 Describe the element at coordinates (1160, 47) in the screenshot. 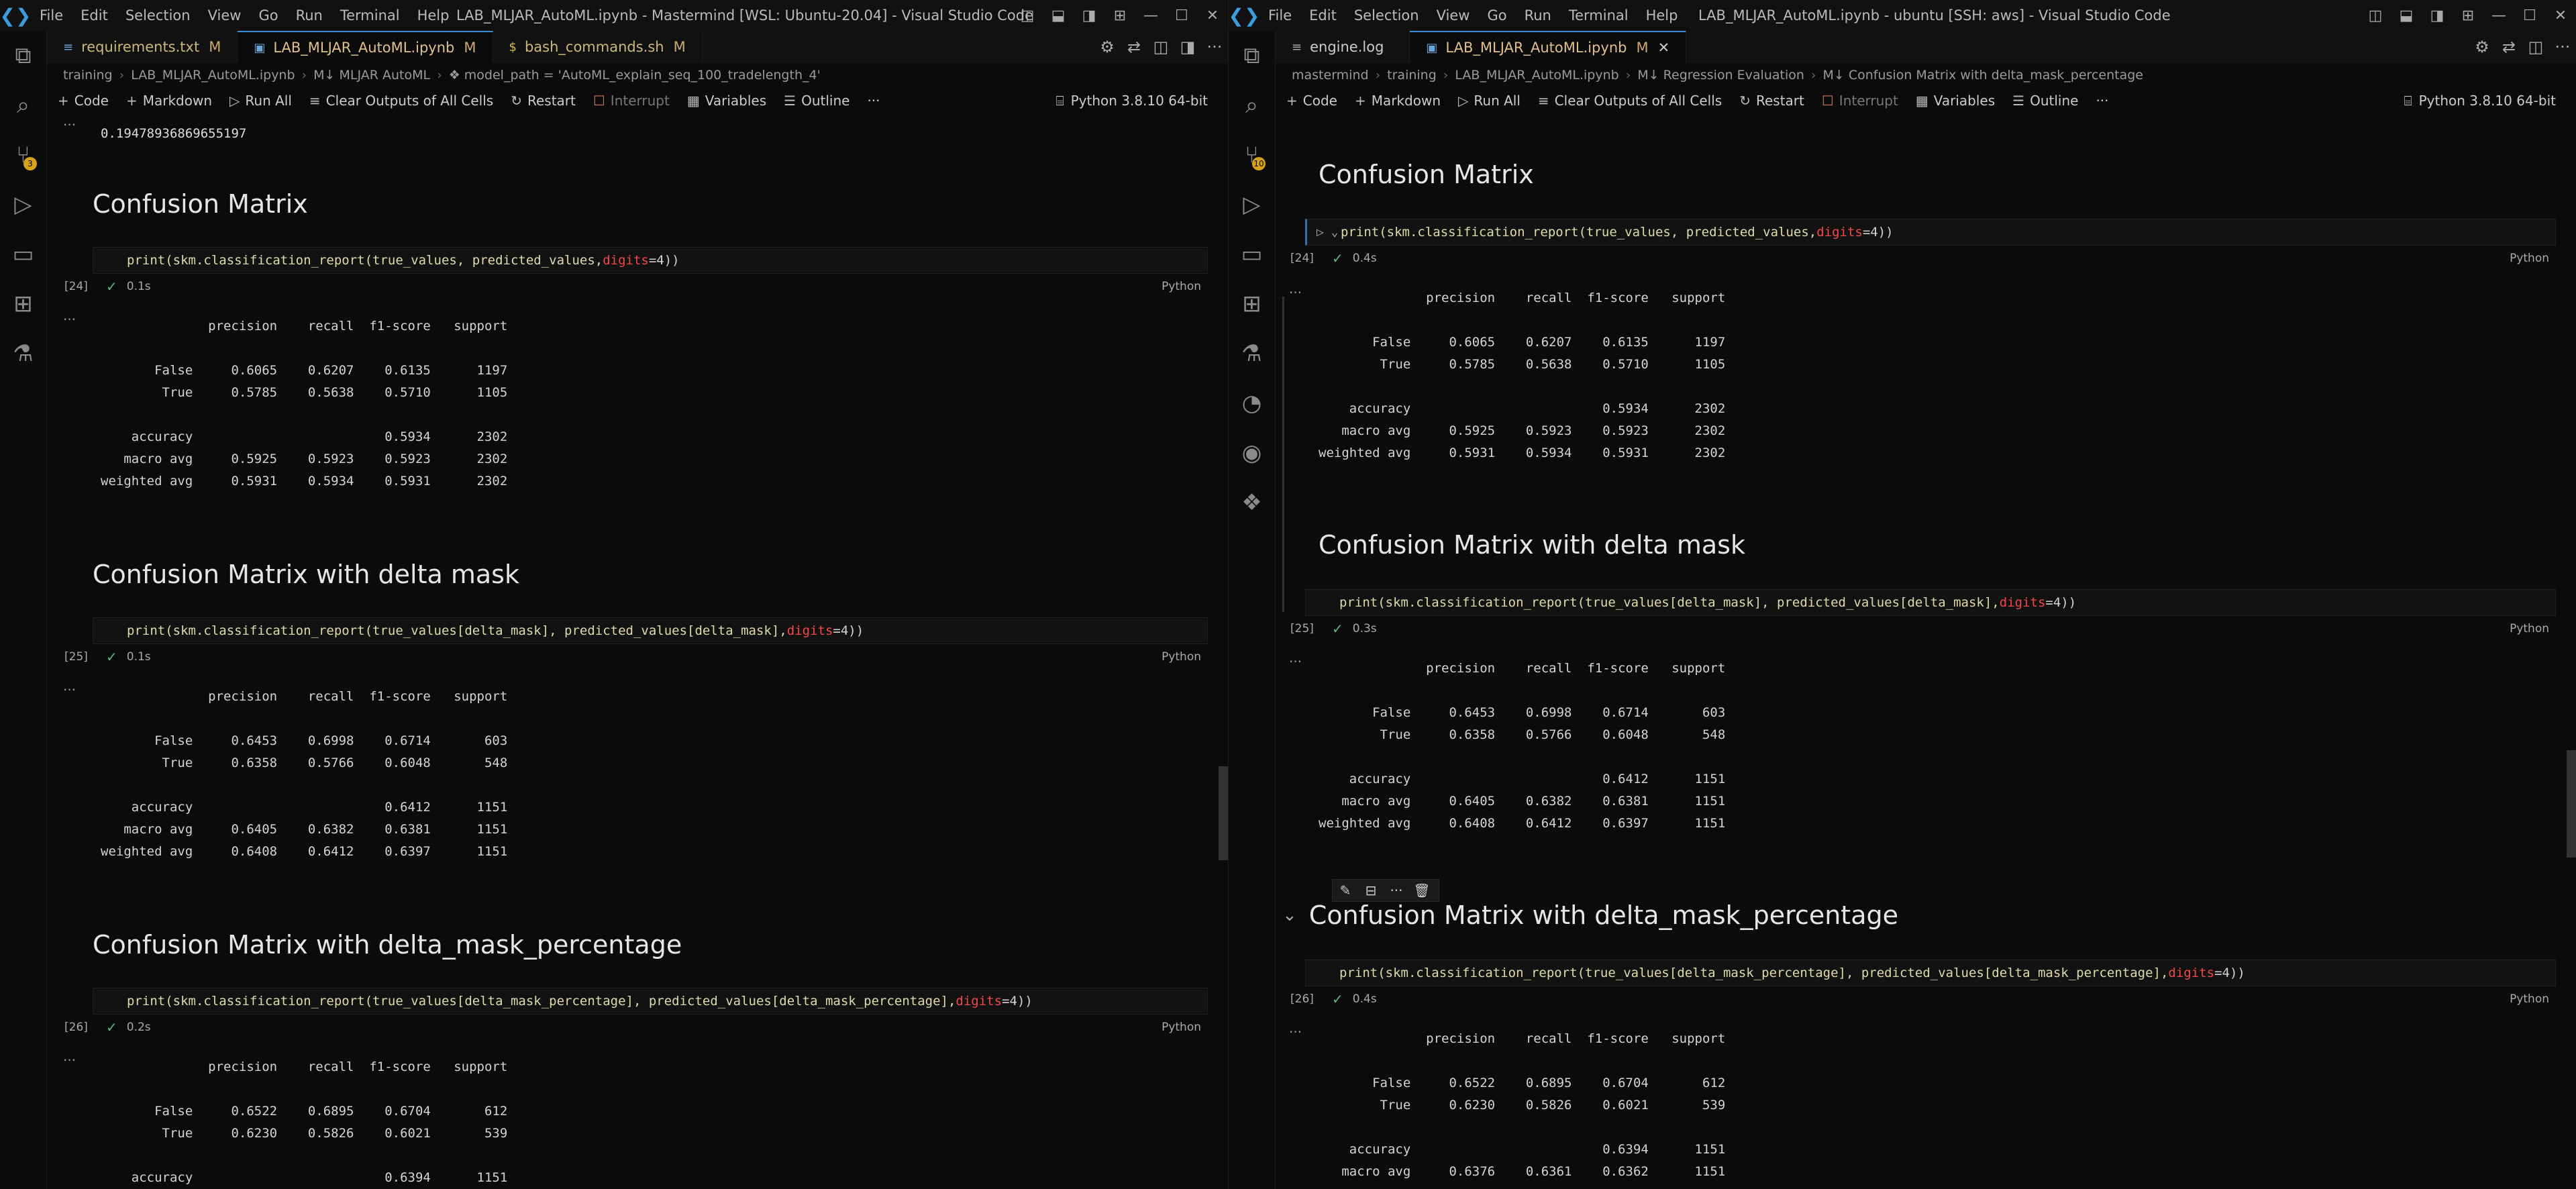

I see `layout-icon: ◫` at that location.